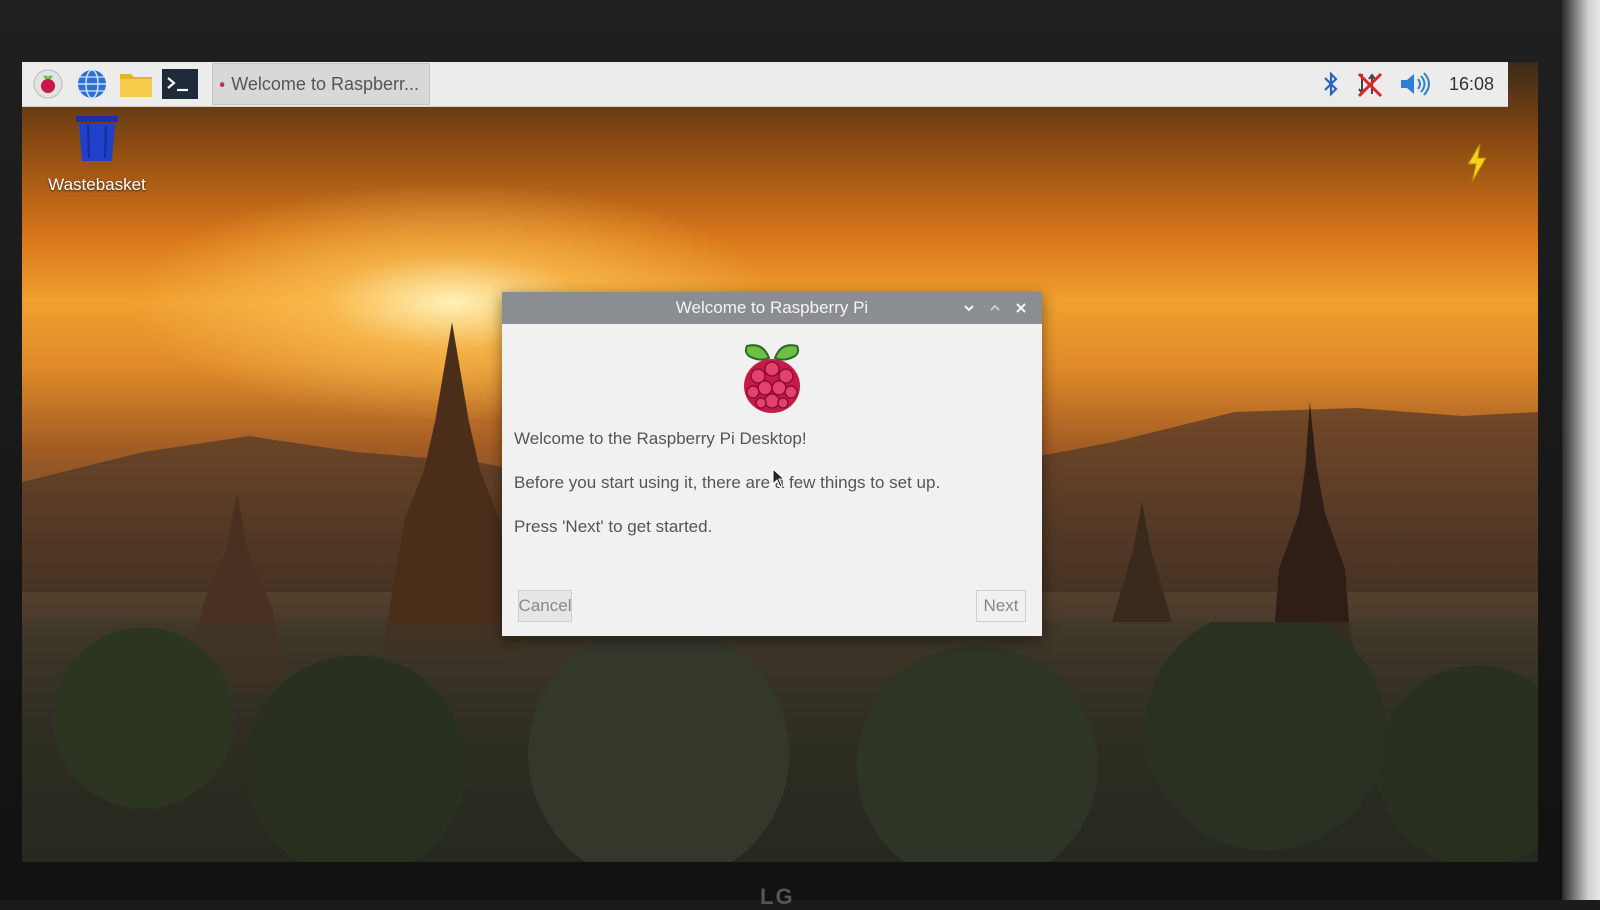 This screenshot has height=910, width=1600. Describe the element at coordinates (97, 184) in the screenshot. I see `desktop-icon-label: Wastebasket` at that location.